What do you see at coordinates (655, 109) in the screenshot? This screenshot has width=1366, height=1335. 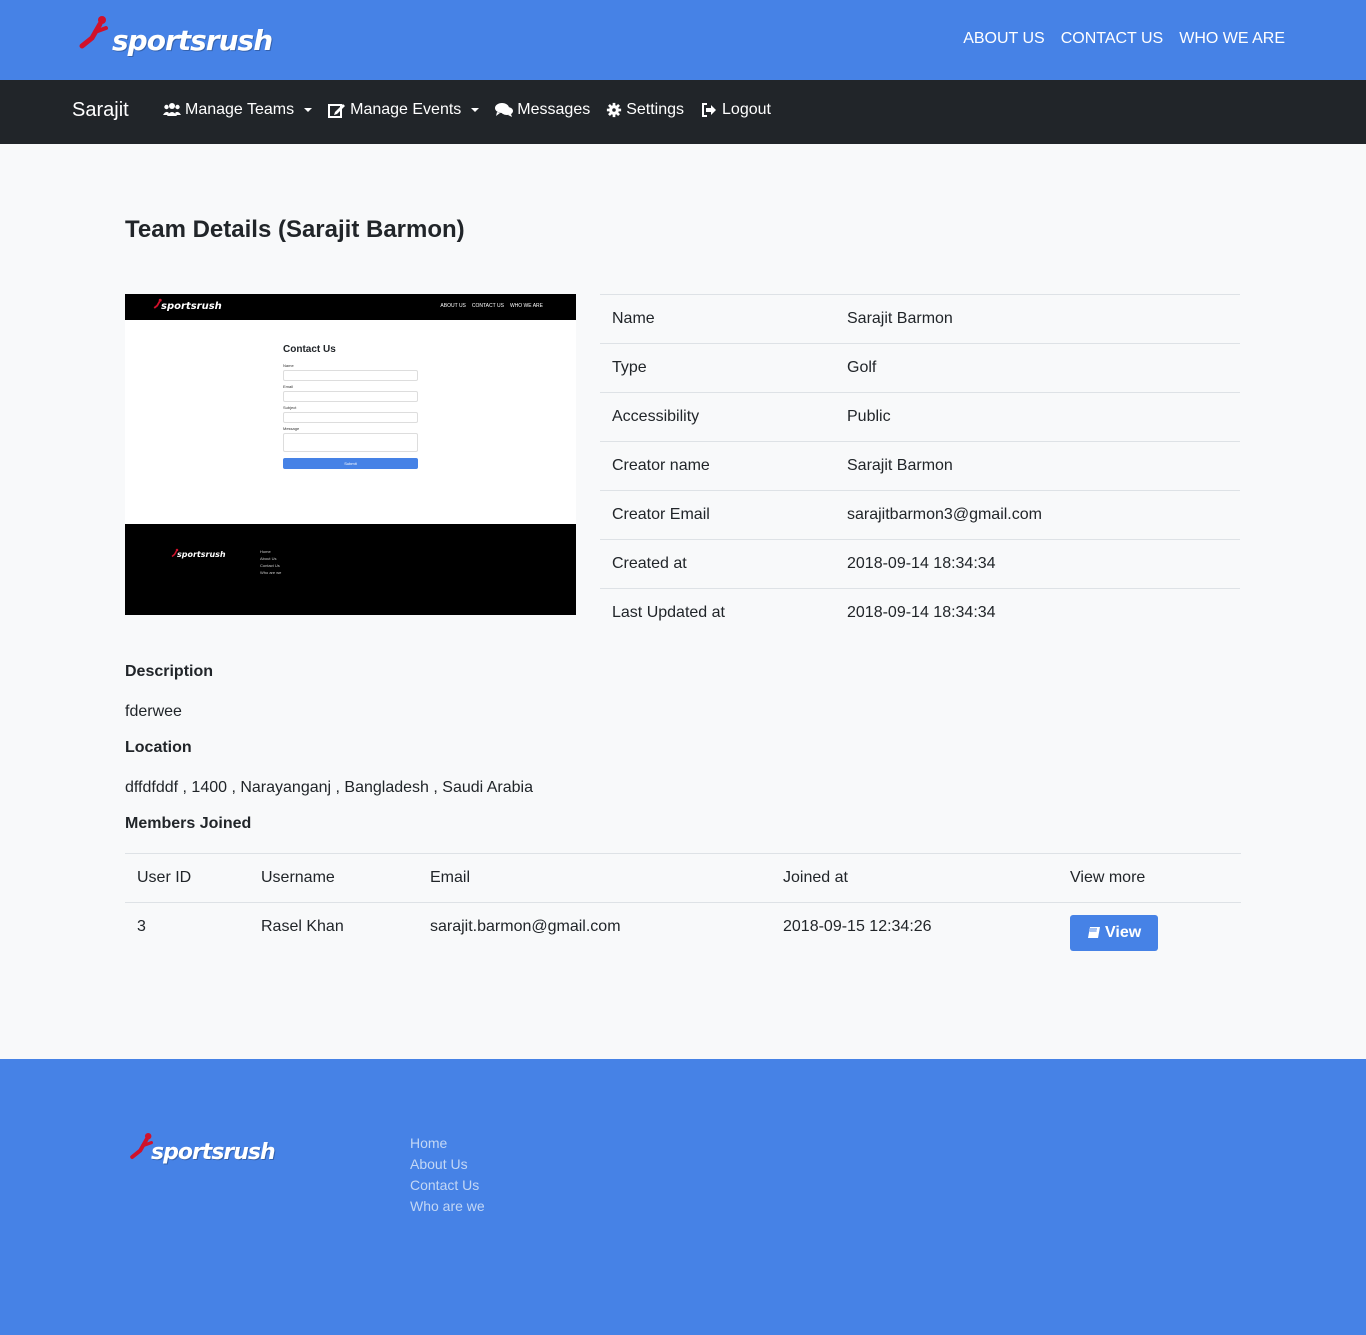 I see `nav-settings-label: Settings` at bounding box center [655, 109].